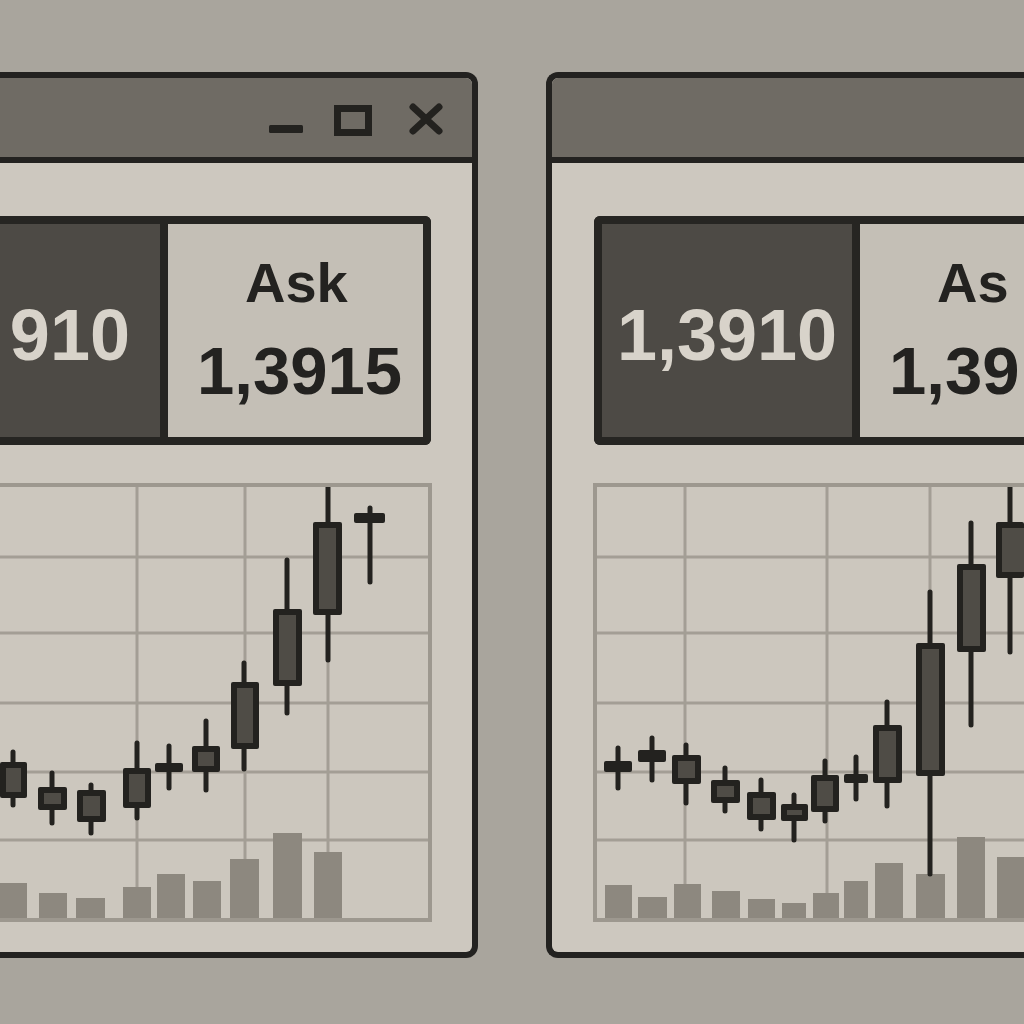 The height and width of the screenshot is (1024, 1024). Describe the element at coordinates (296, 283) in the screenshot. I see `ask-label: Ask` at that location.